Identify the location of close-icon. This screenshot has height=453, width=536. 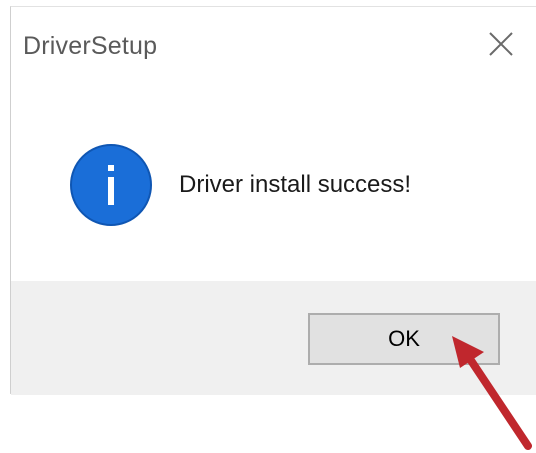
(501, 44).